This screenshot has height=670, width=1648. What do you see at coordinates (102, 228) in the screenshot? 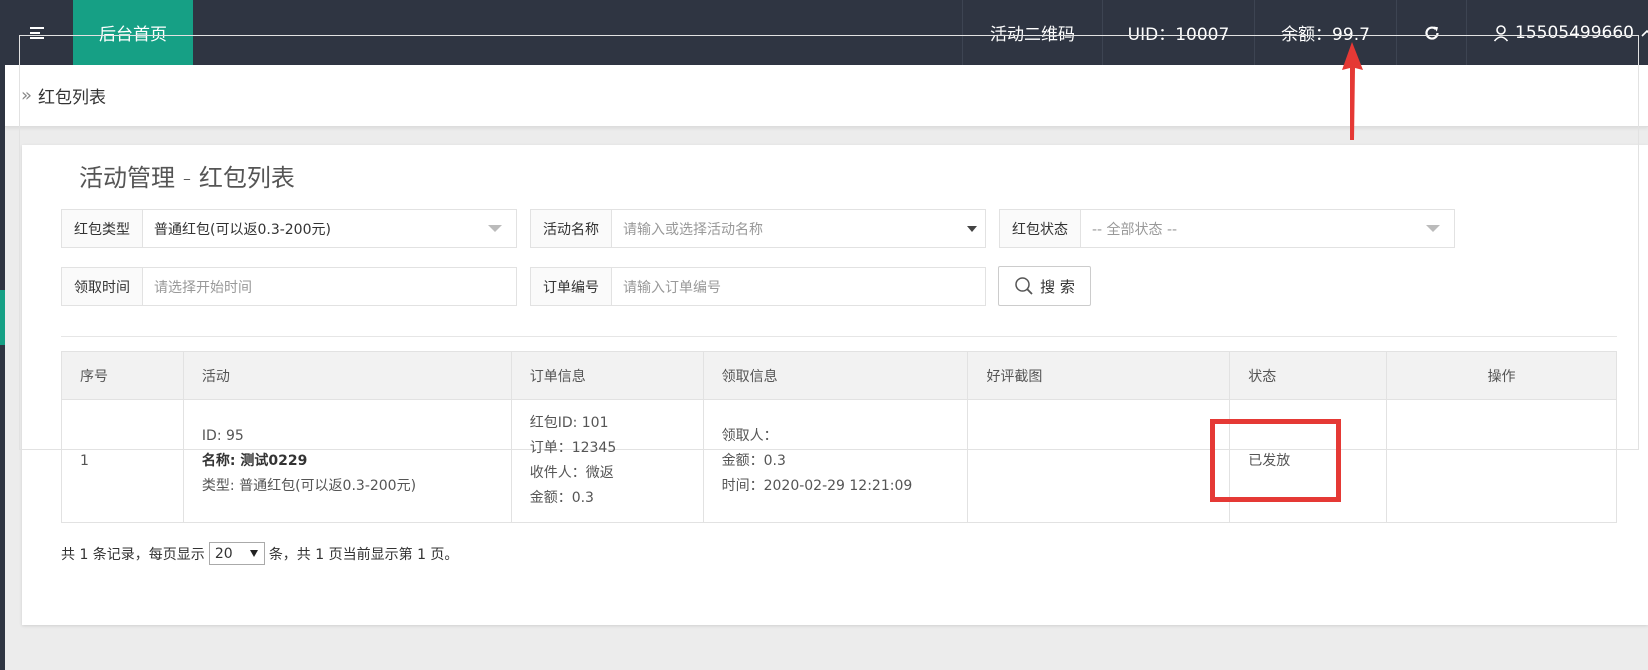
I see `type-filter-label: 红包类型` at bounding box center [102, 228].